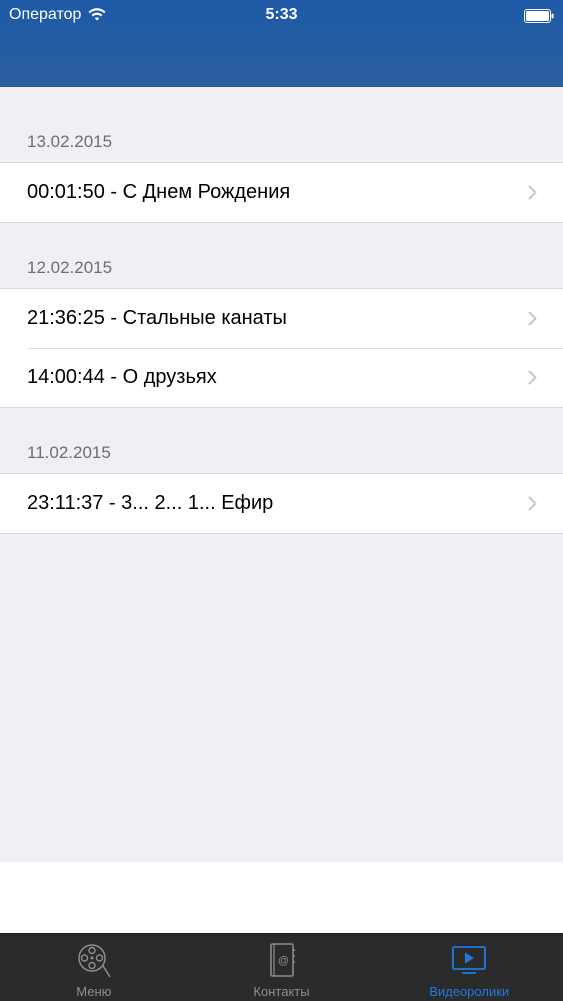  Describe the element at coordinates (539, 16) in the screenshot. I see `battery-icon` at that location.